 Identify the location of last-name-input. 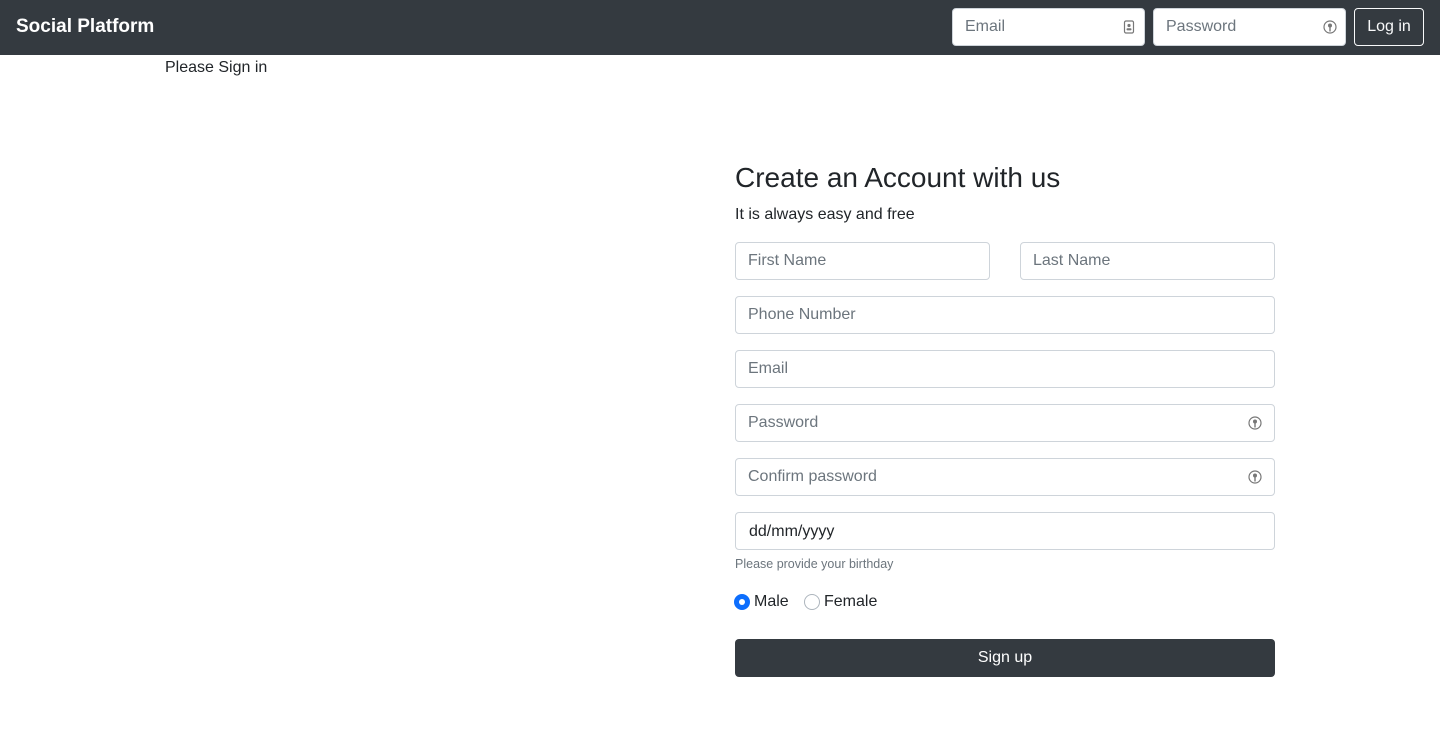
(1147, 261).